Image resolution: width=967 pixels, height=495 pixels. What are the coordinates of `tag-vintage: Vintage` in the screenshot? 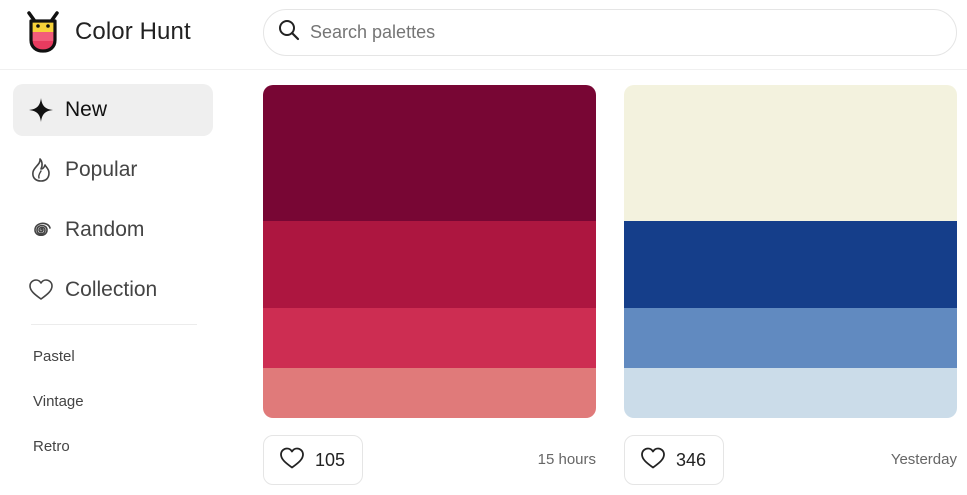 It's located at (113, 401).